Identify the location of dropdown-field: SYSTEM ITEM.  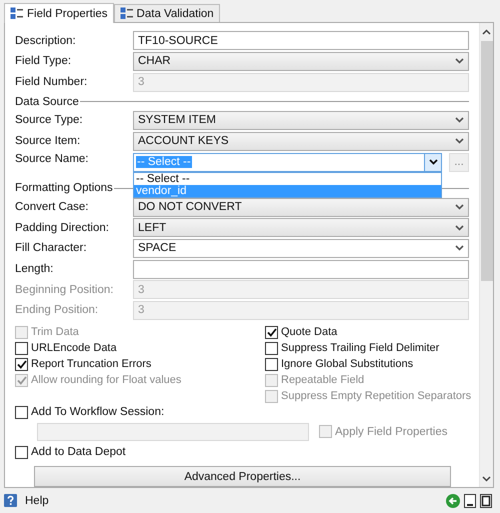
(301, 120).